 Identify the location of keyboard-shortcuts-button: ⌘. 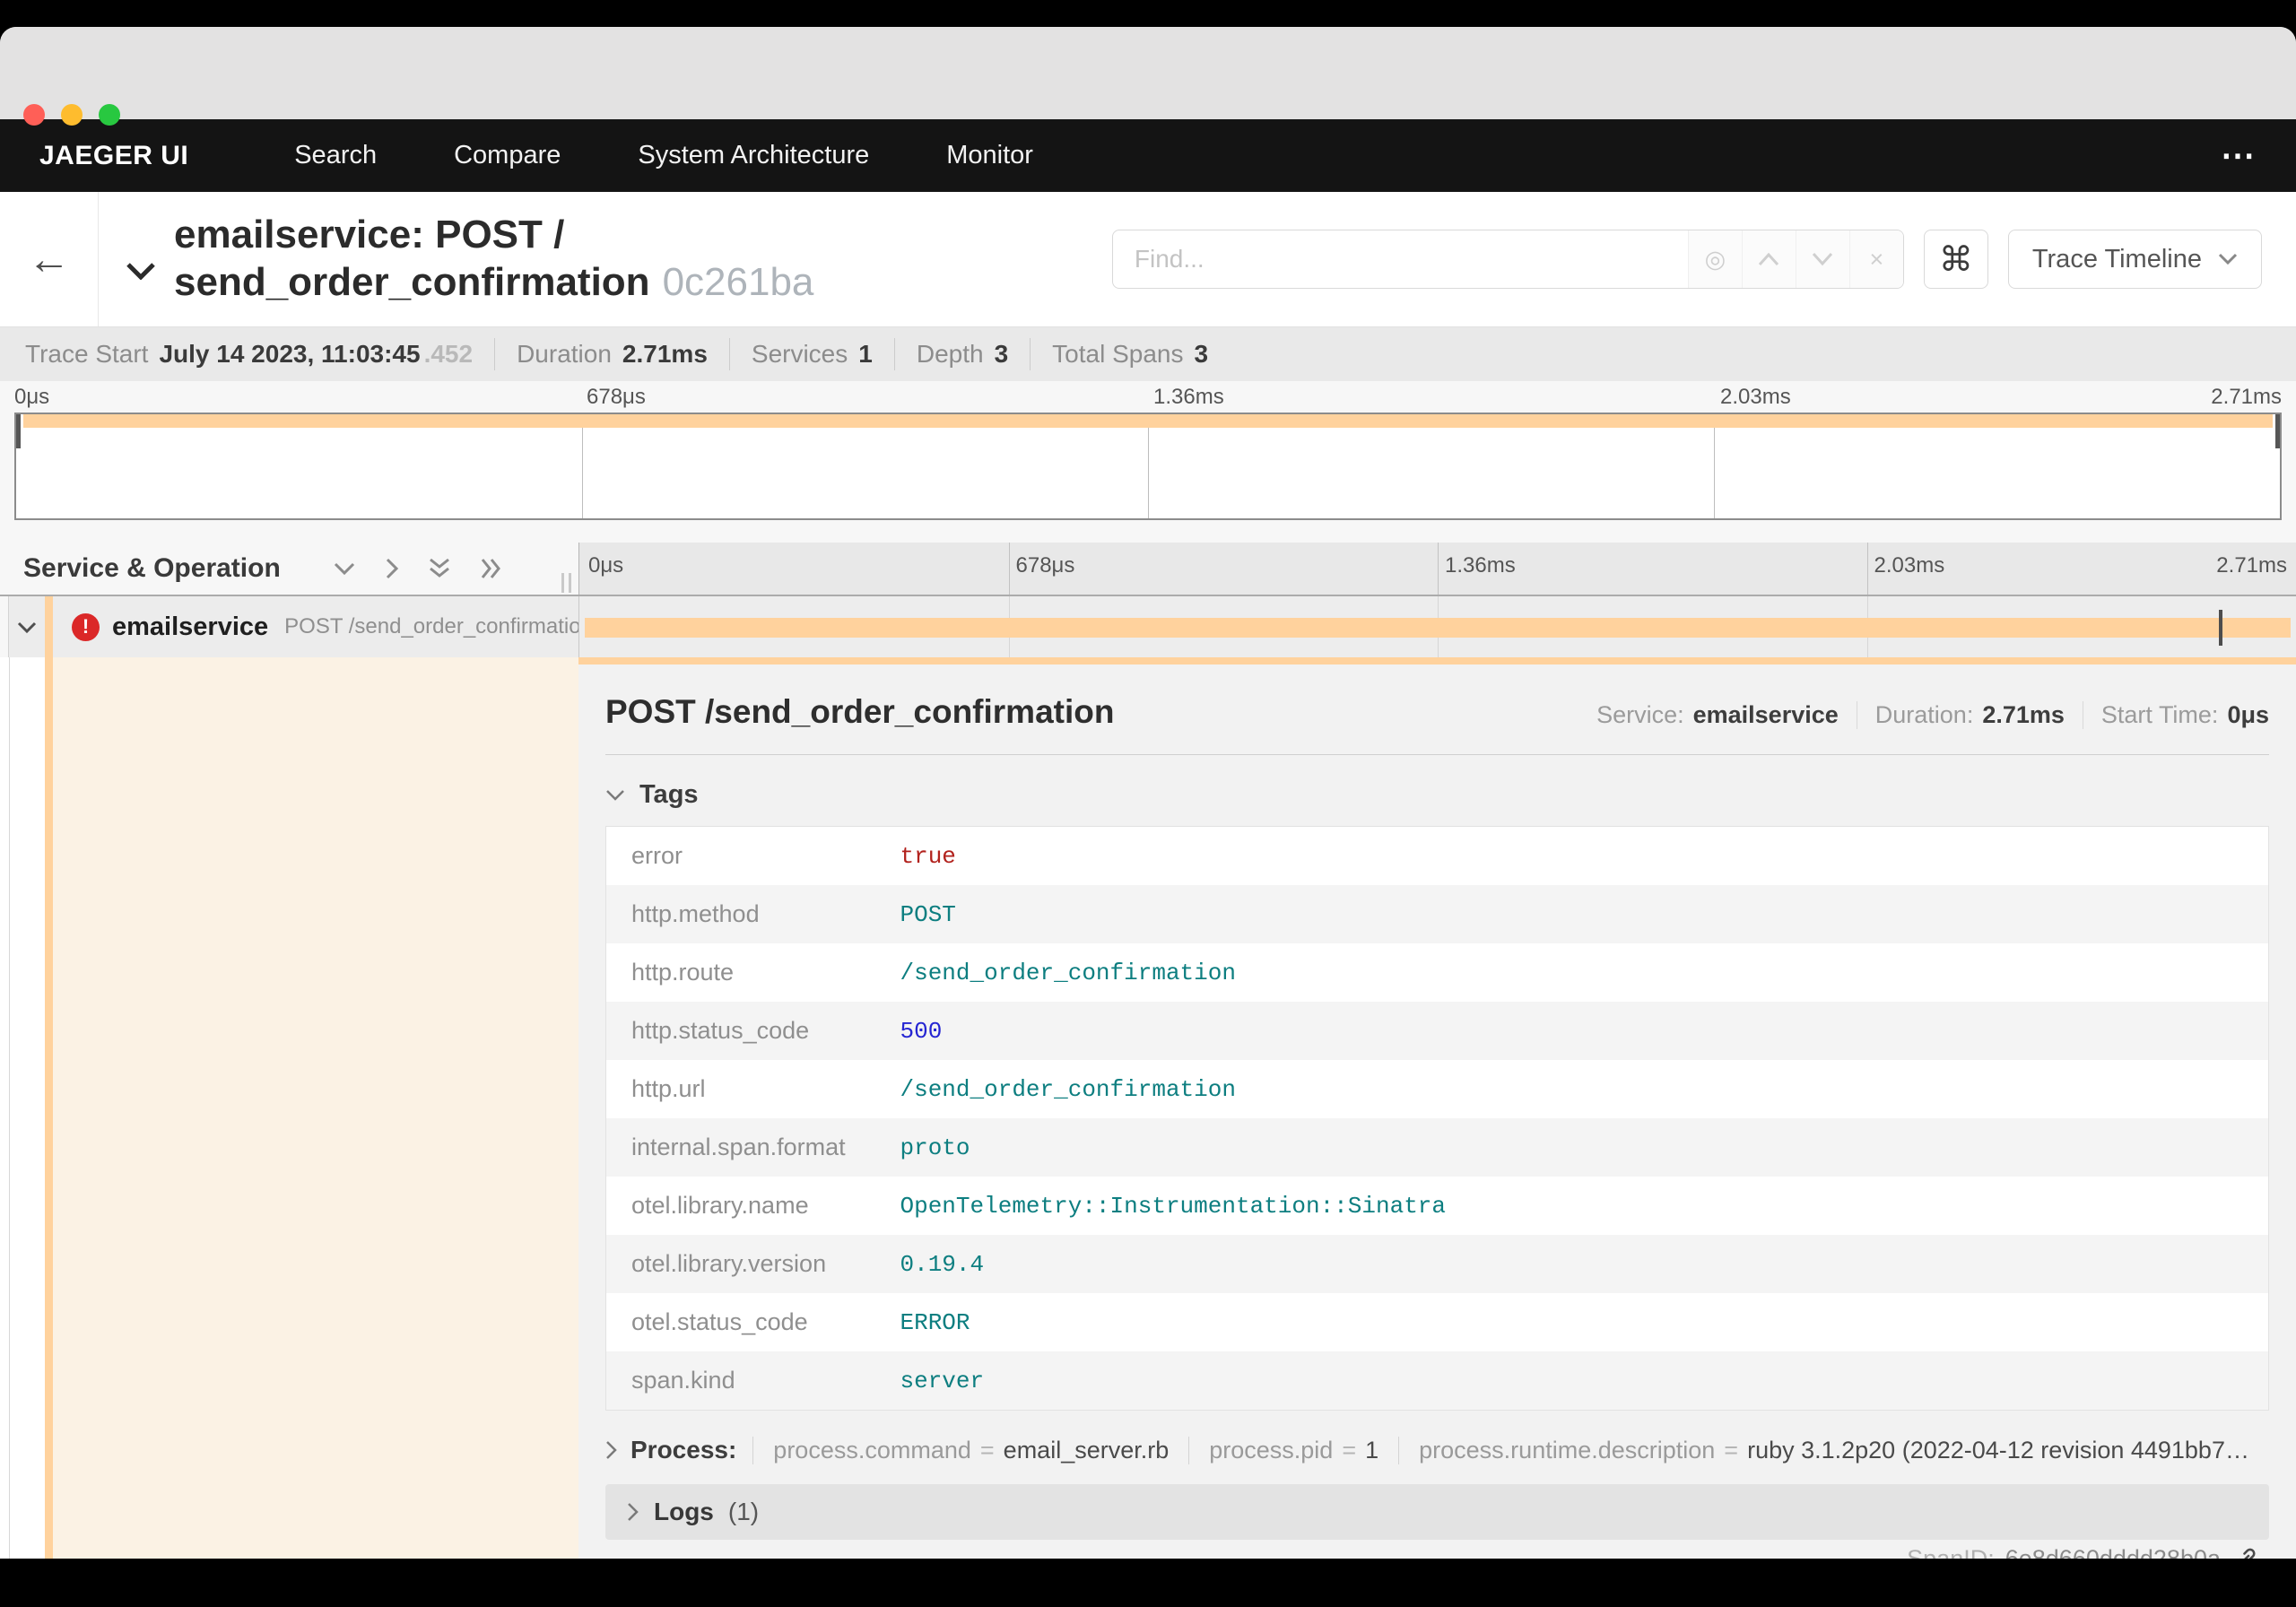
(1955, 260).